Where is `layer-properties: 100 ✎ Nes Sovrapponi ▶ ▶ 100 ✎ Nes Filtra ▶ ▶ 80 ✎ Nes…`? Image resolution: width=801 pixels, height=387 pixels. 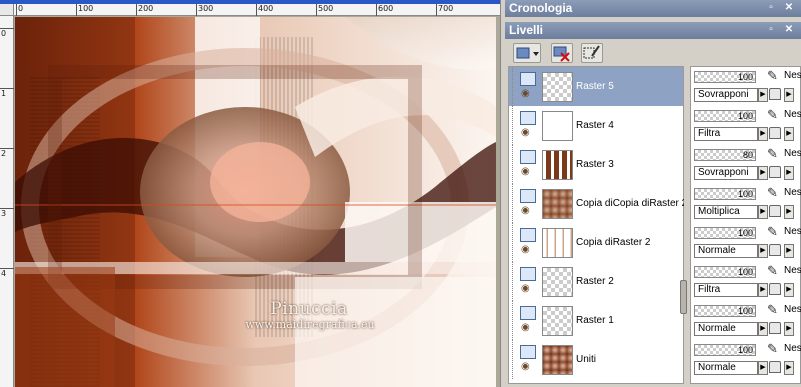 layer-properties: 100 ✎ Nes Sovrapponi ▶ ▶ 100 ✎ Nes Filtra ▶ ▶ 80 ✎ Nes… is located at coordinates (745, 225).